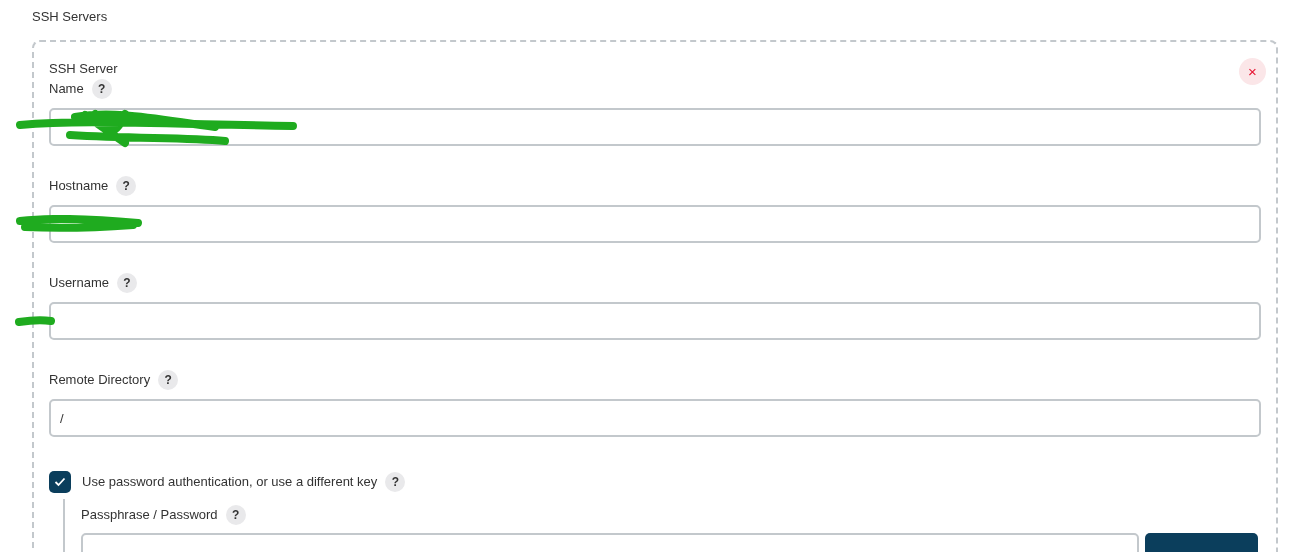 The height and width of the screenshot is (552, 1307). I want to click on section-title: SSH Servers, so click(70, 17).